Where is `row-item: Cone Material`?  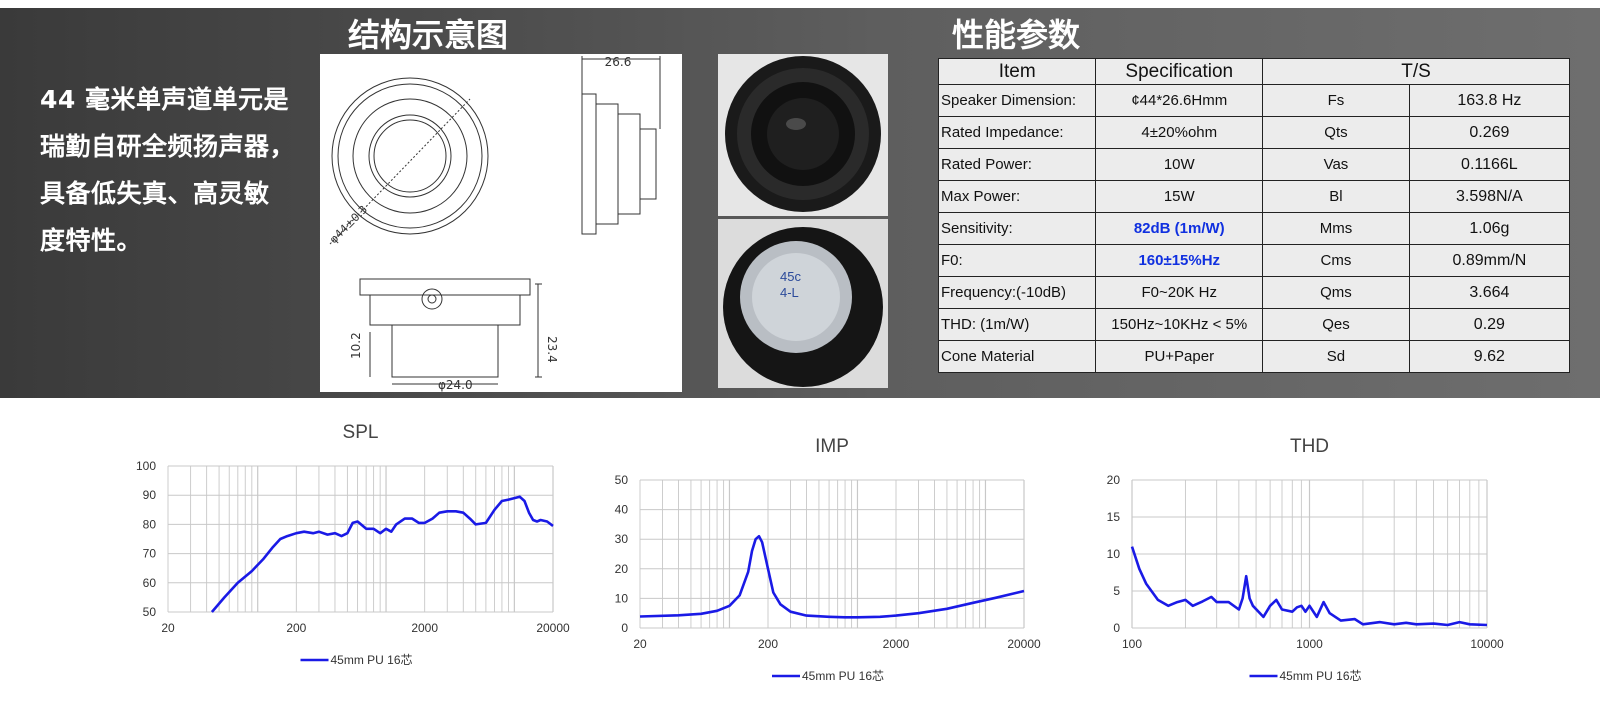
row-item: Cone Material is located at coordinates (1017, 356).